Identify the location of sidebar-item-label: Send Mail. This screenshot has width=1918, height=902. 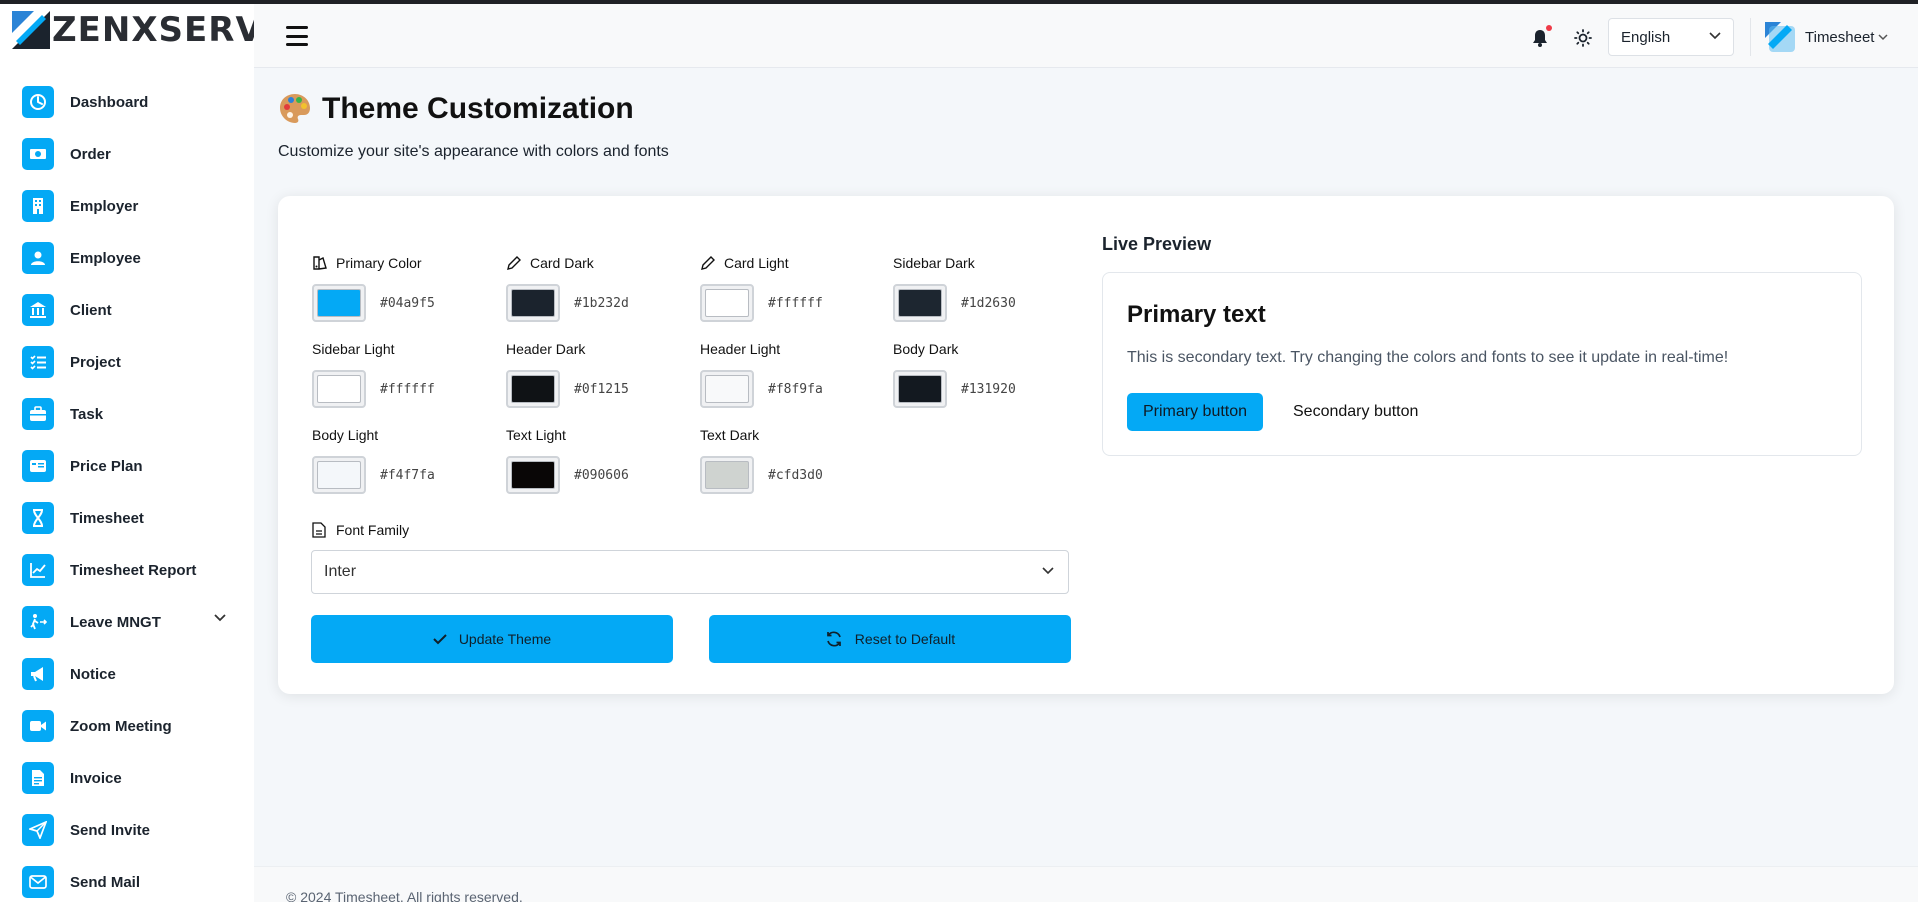
(105, 882).